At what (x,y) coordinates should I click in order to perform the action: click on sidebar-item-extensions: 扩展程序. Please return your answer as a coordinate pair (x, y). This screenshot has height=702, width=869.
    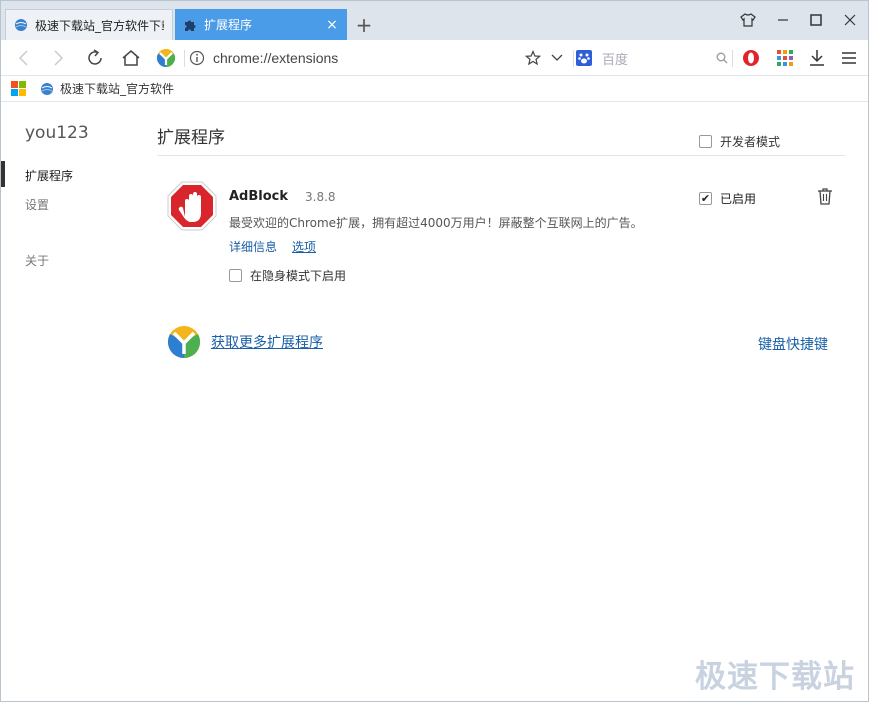
    Looking at the image, I should click on (49, 175).